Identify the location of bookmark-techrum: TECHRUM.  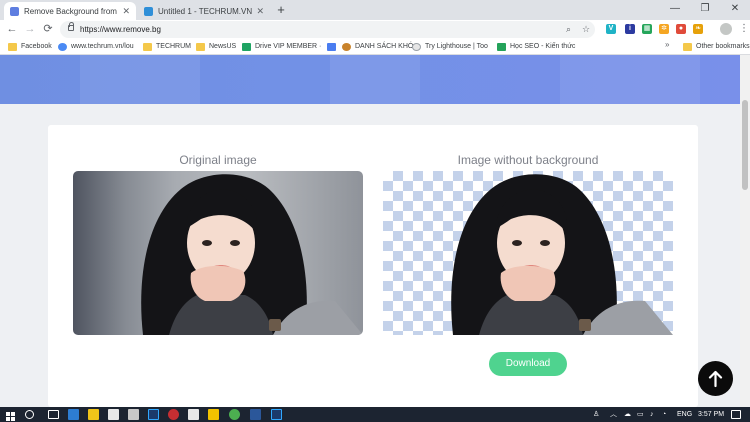
(167, 46).